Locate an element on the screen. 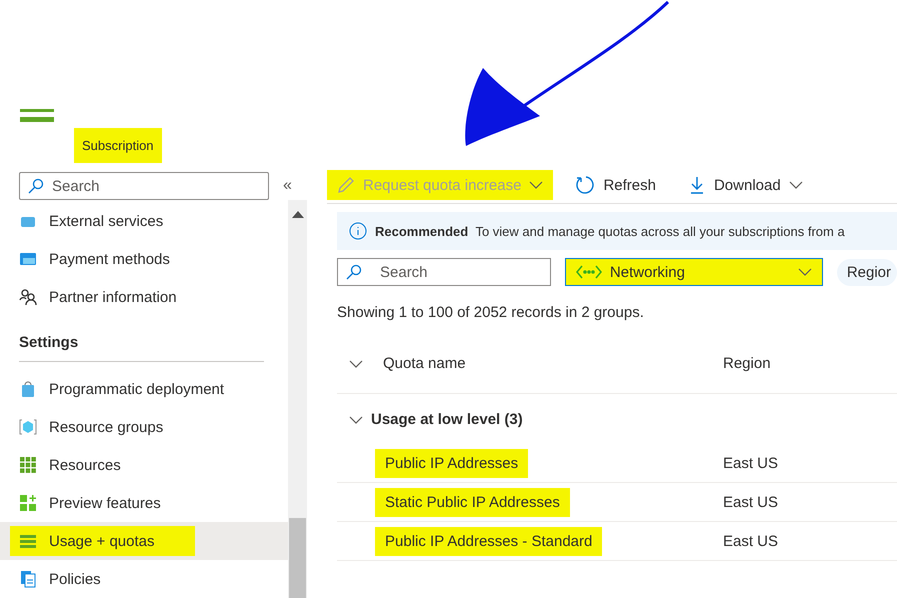 This screenshot has height=598, width=897. column-header: Region is located at coordinates (747, 363).